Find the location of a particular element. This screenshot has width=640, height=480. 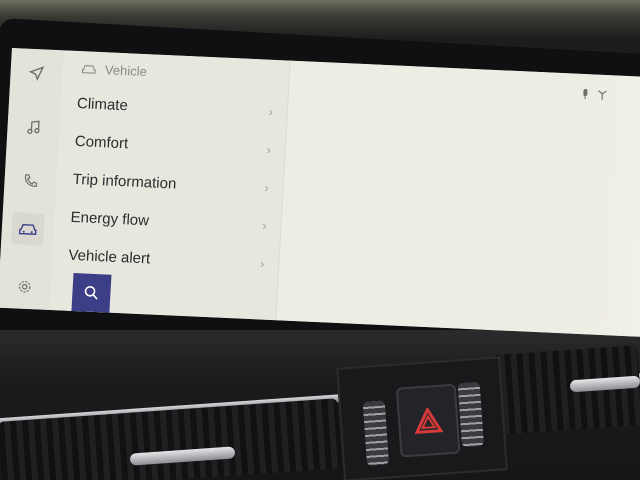

menu-header: Vehicle is located at coordinates (114, 70).